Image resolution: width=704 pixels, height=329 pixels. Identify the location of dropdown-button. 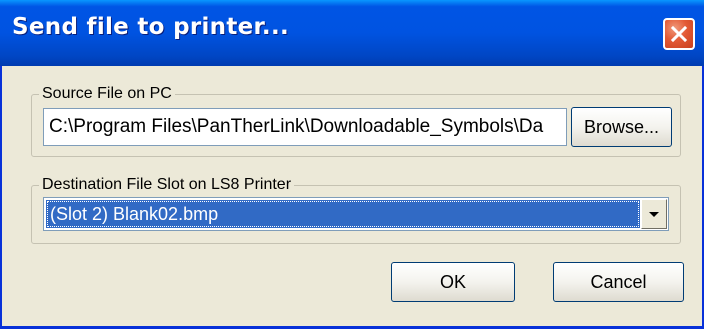
(654, 214).